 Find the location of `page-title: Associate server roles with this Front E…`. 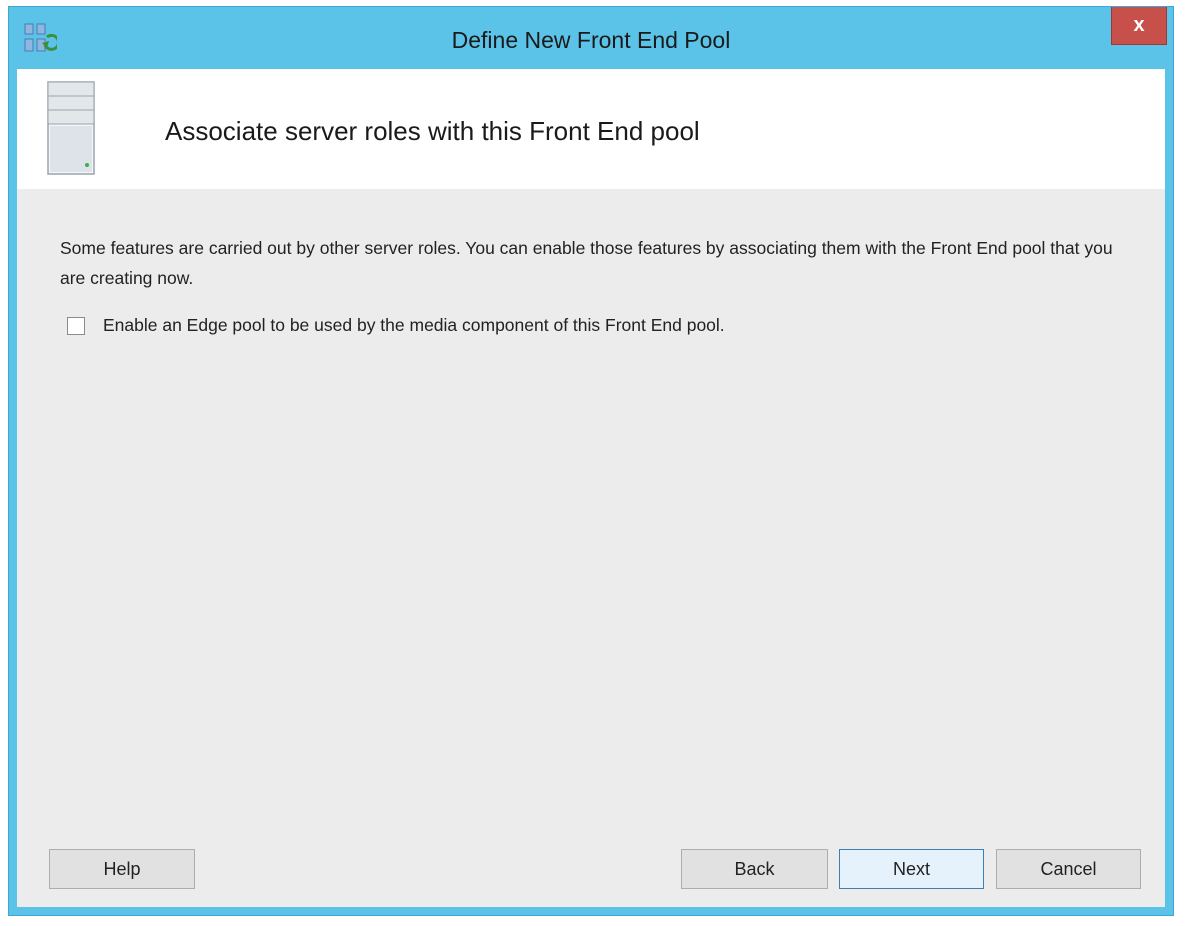

page-title: Associate server roles with this Front E… is located at coordinates (432, 131).